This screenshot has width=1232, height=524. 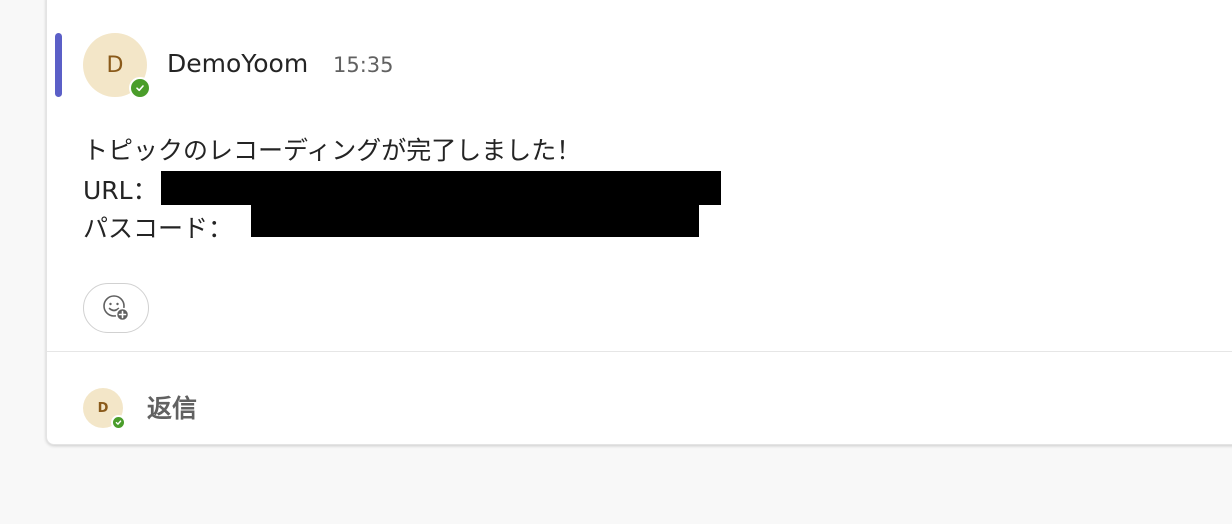 I want to click on redacted-url, so click(x=441, y=188).